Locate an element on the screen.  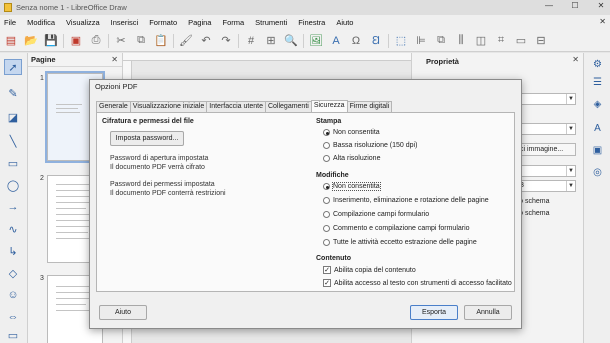
export-button: Esporta is located at coordinates (434, 312).